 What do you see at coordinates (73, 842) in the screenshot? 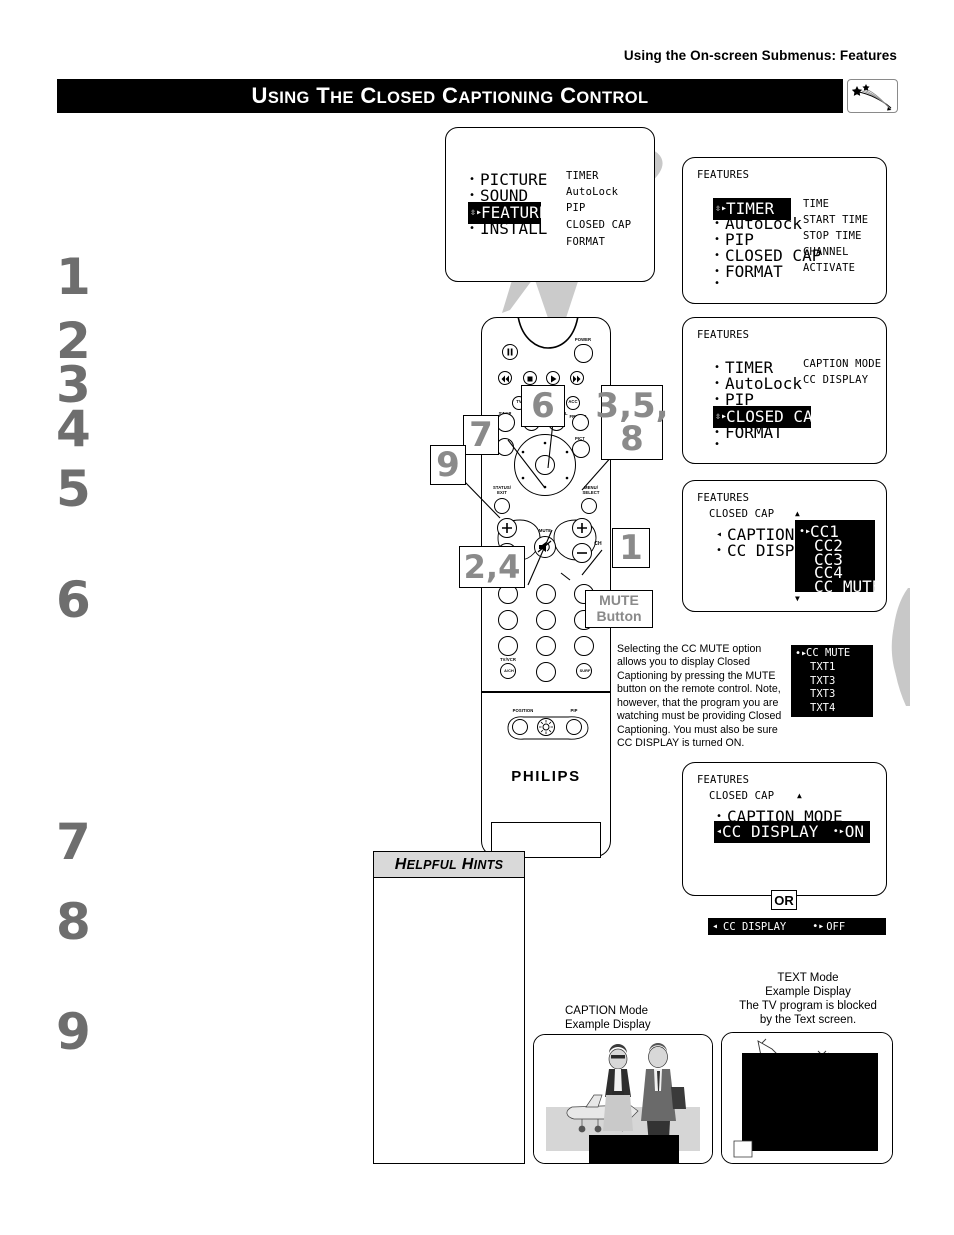
I see `step-number-7: 7` at bounding box center [73, 842].